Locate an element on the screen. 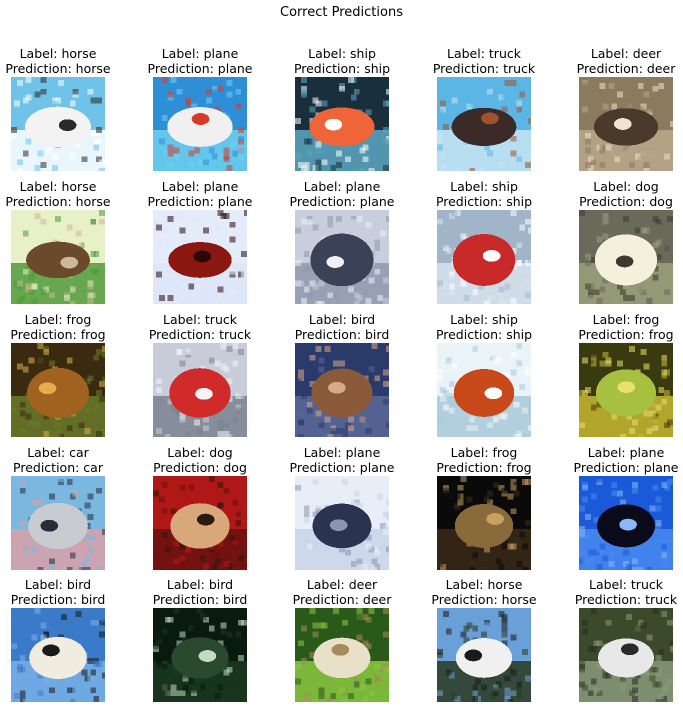 This screenshot has height=709, width=683. prediction-cell: Label: dog Prediction: dog is located at coordinates (620, 194).